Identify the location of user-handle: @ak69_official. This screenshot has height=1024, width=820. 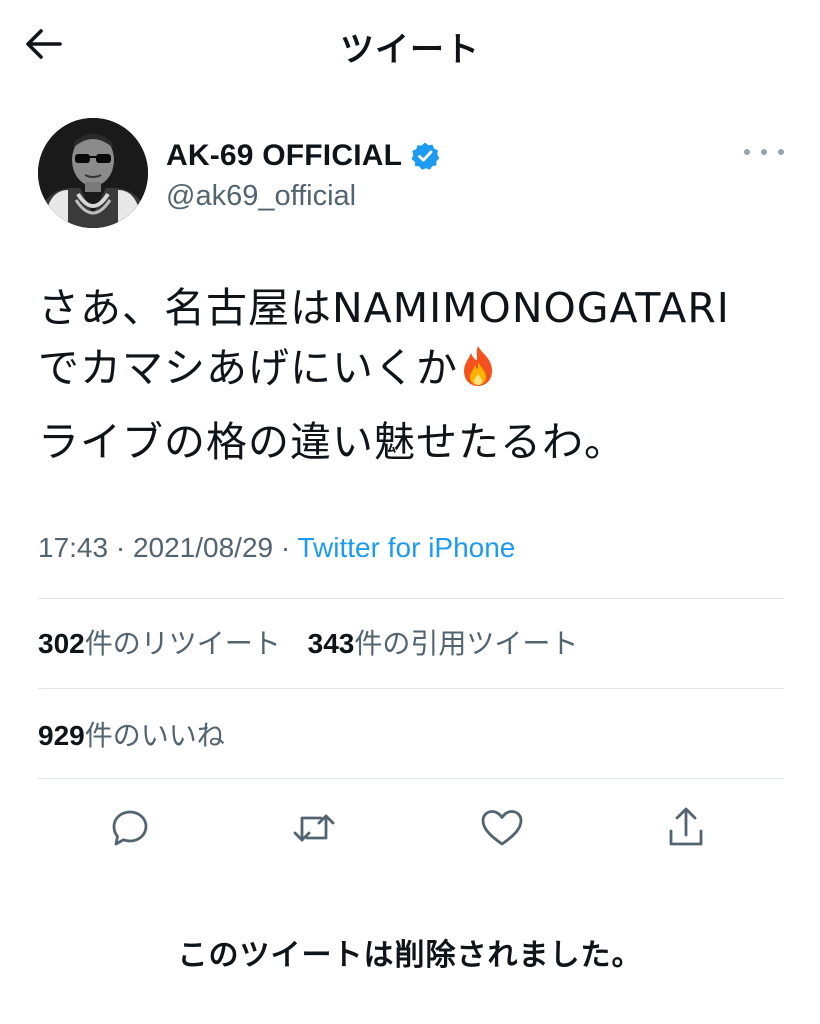
(303, 196).